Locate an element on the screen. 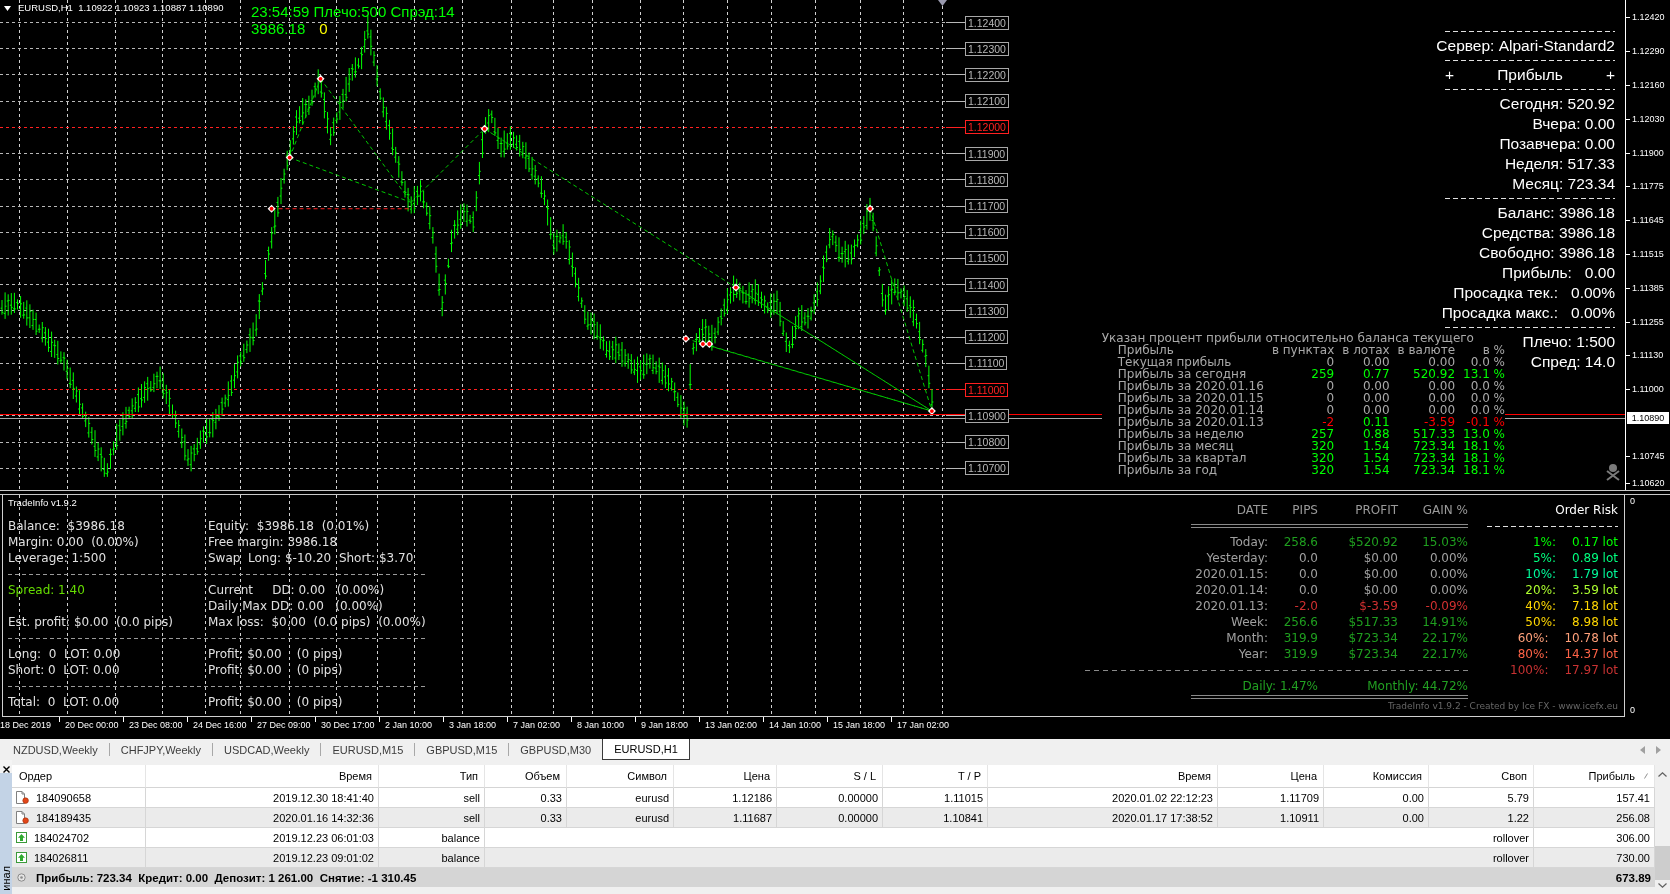 This screenshot has height=894, width=1670. row-label: 2020.01.13: is located at coordinates (1231, 606).